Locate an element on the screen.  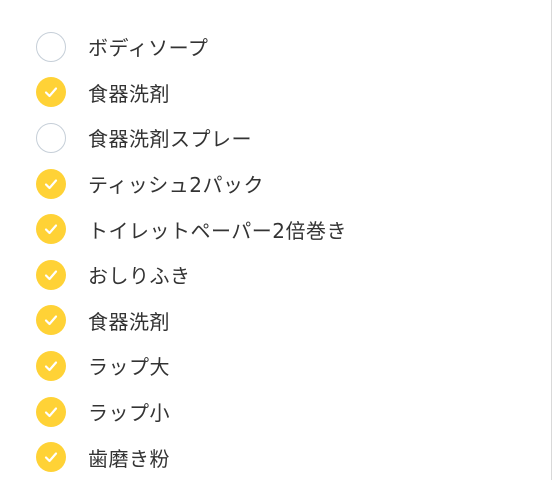
item-label: トイレットペーパー2倍巻き is located at coordinates (218, 230).